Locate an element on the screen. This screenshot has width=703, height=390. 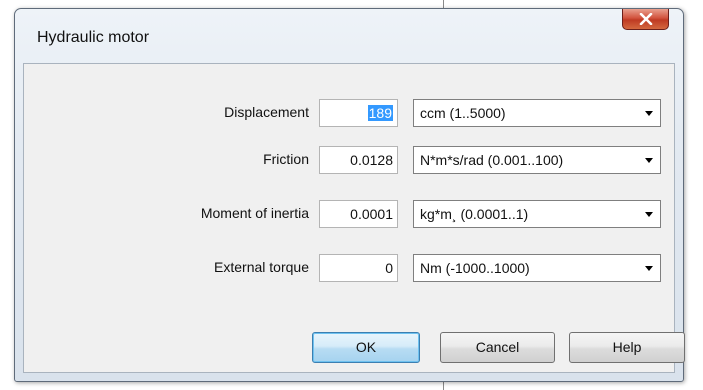
moment-of-inertia-unit-select: kg*m¸ (0.0001..1) is located at coordinates (537, 214).